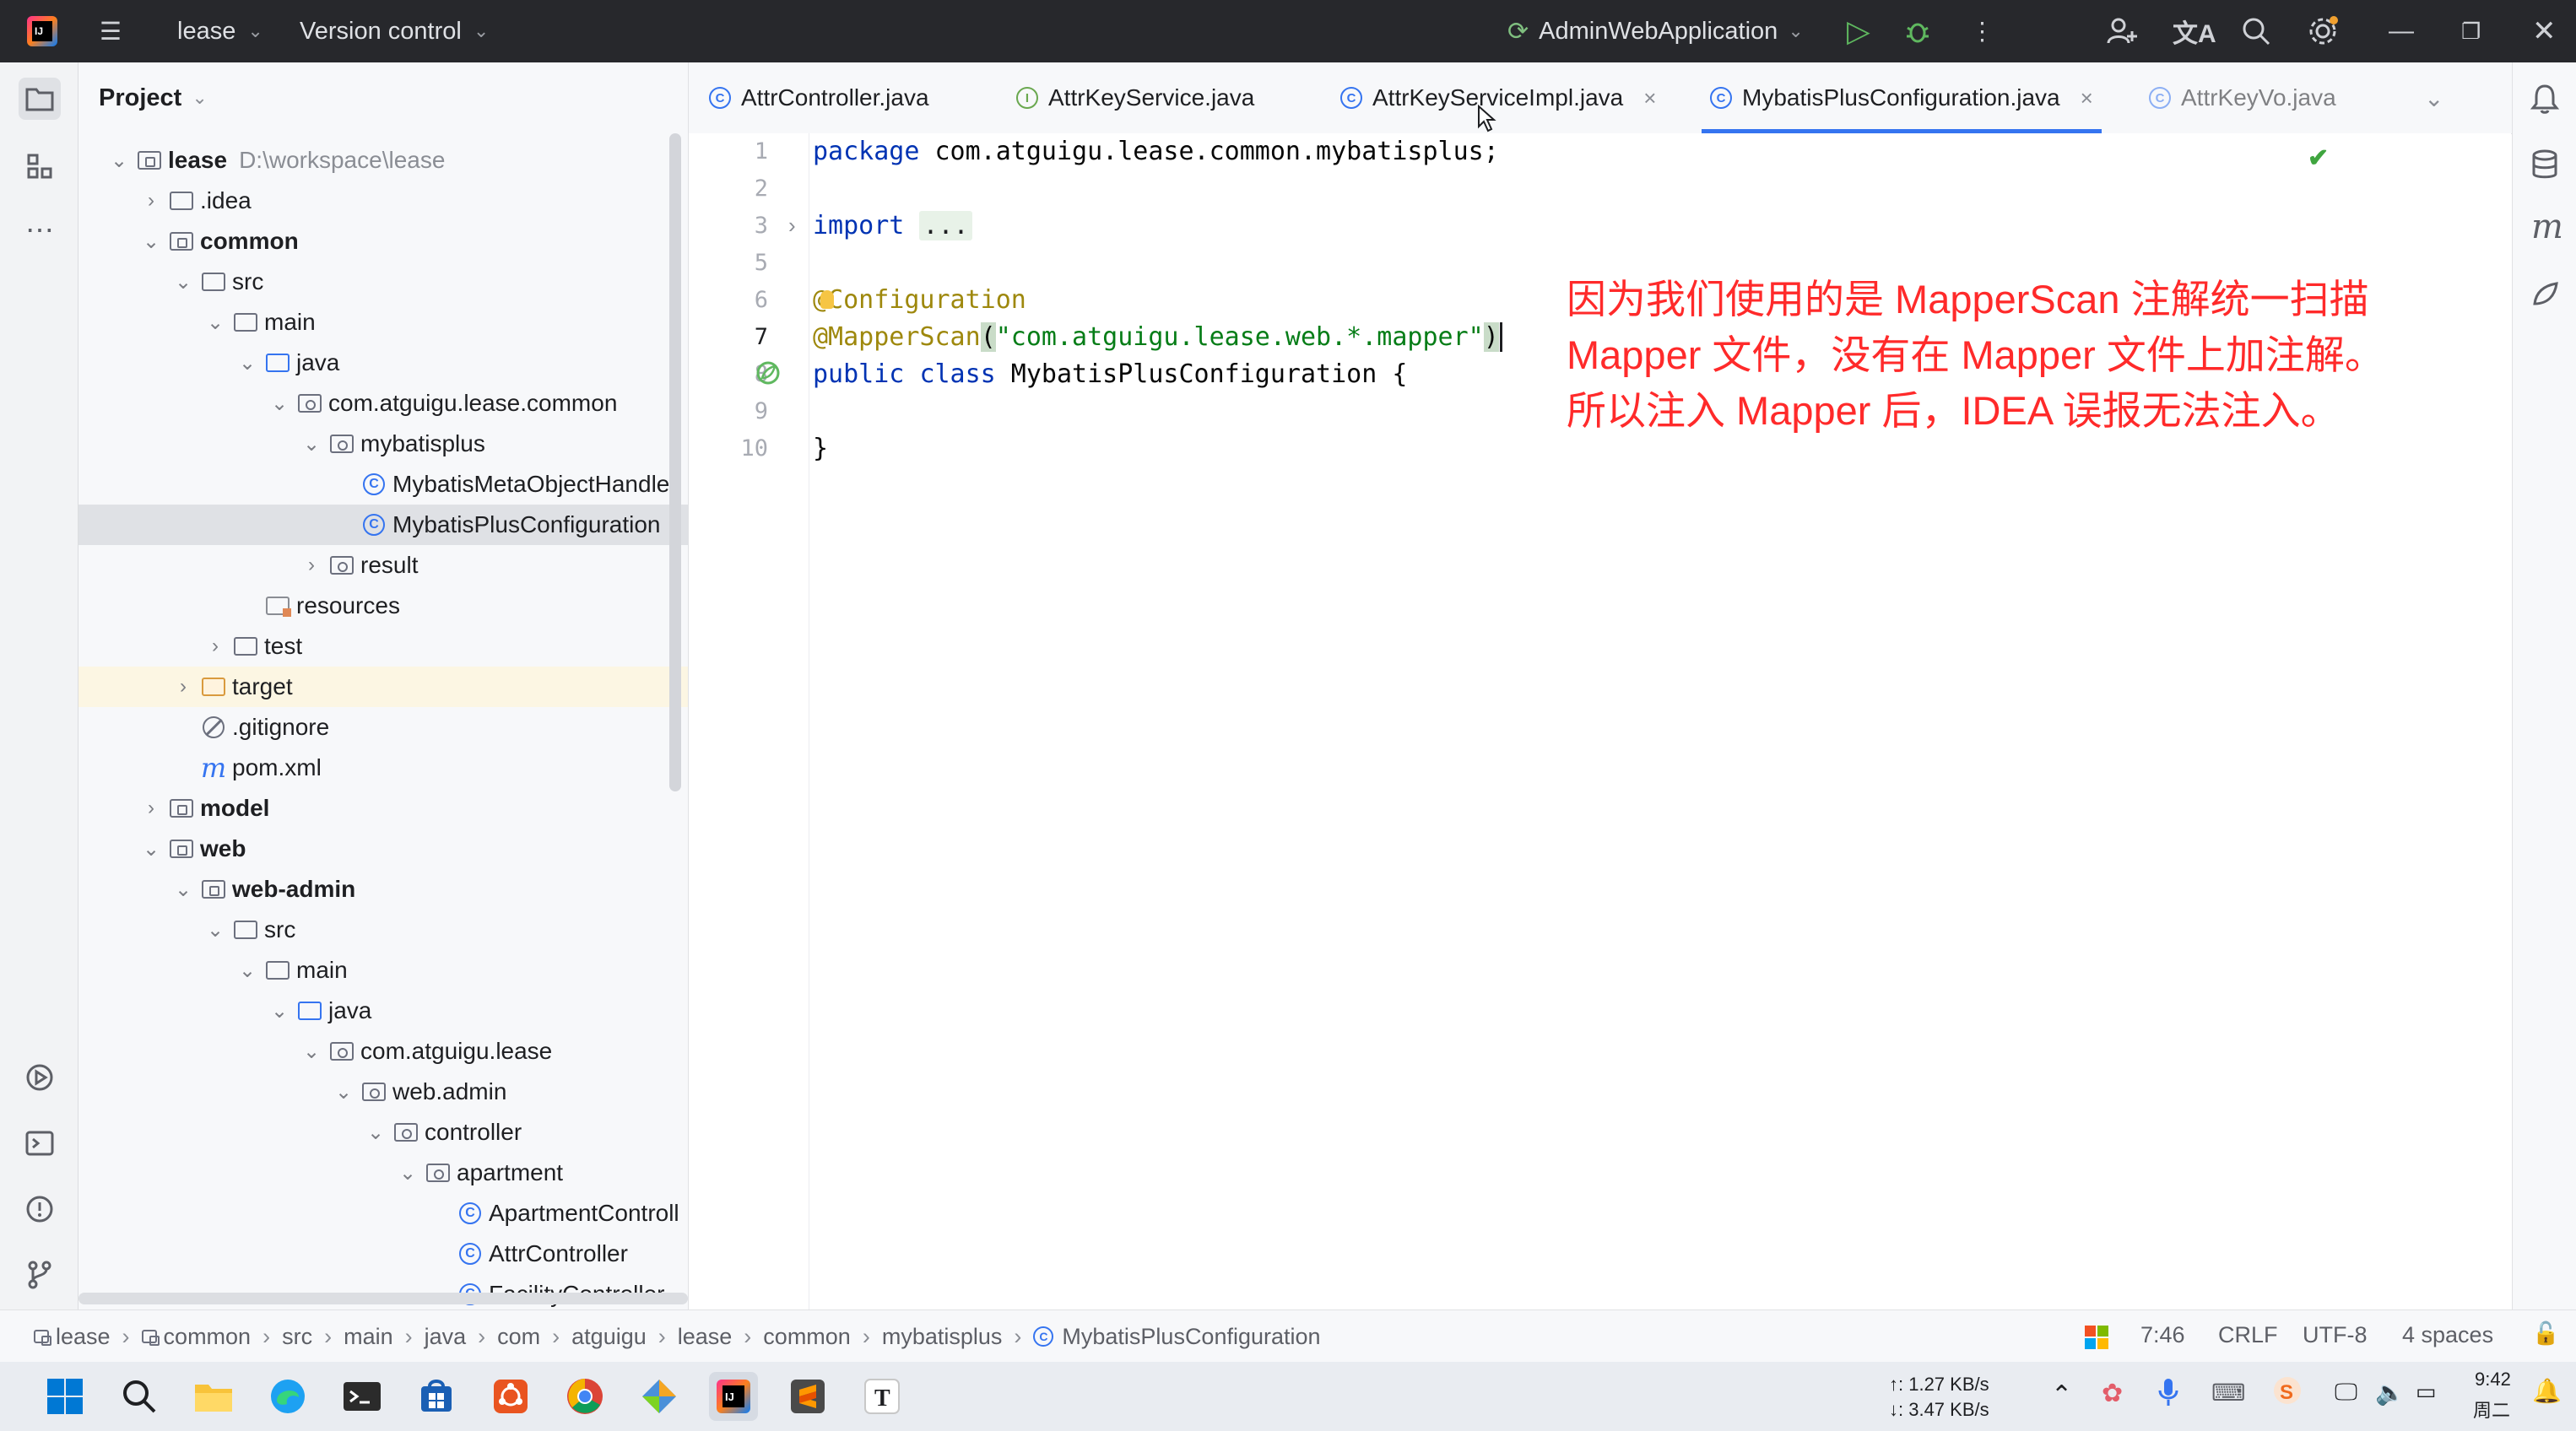  I want to click on app-tray-icon: ✿, so click(2112, 1393).